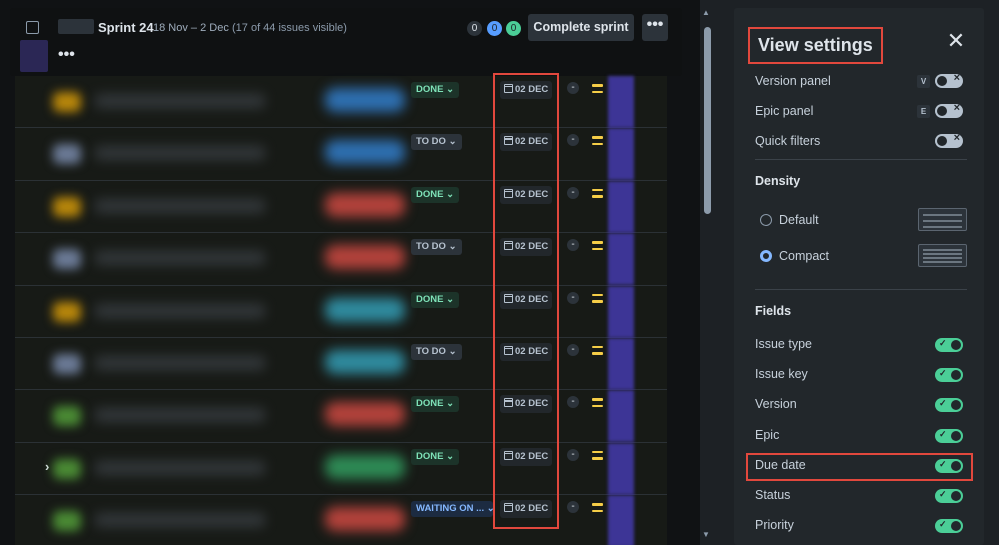 The width and height of the screenshot is (999, 545). What do you see at coordinates (47, 466) in the screenshot?
I see `expand-chevron-icon: ›` at bounding box center [47, 466].